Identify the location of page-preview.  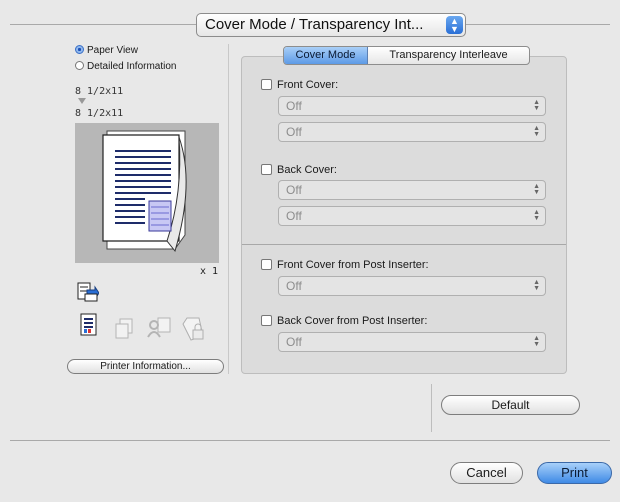
(147, 193).